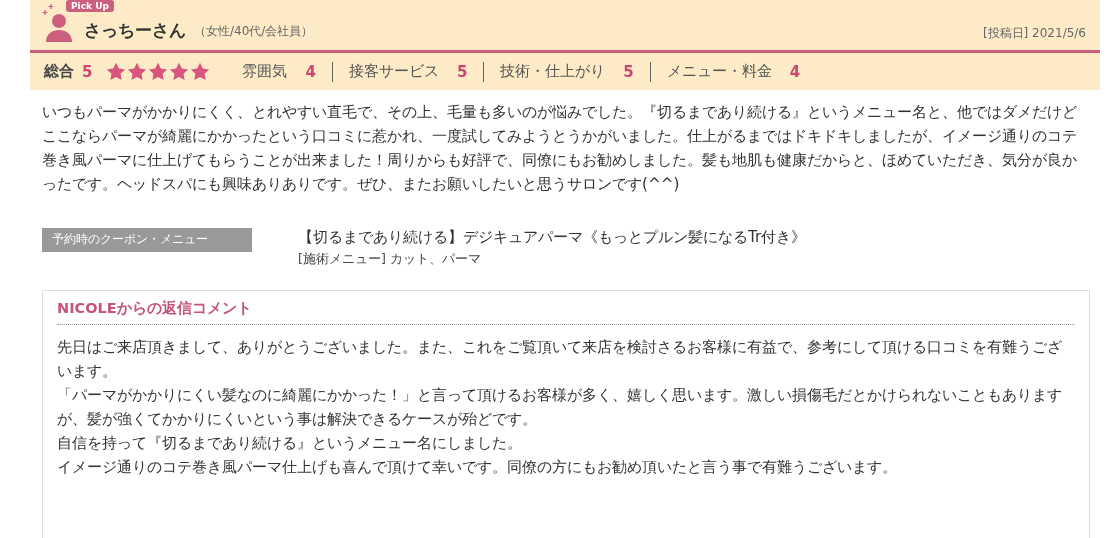 This screenshot has height=538, width=1118. What do you see at coordinates (552, 237) in the screenshot?
I see `coupon-title: 【切るまであり続ける】デジキュアパーマ《もっとプルン髪になるTr付き》` at bounding box center [552, 237].